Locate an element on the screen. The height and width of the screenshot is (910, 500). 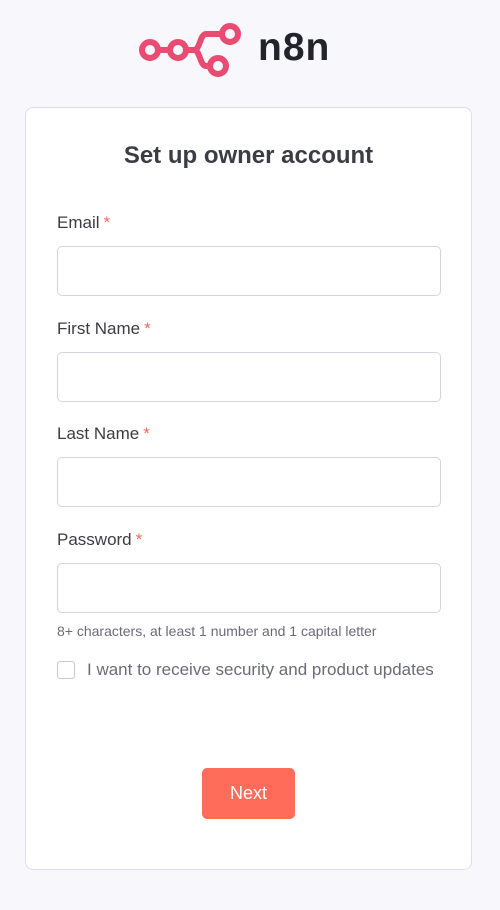
first-name-label: First Name * is located at coordinates (104, 329).